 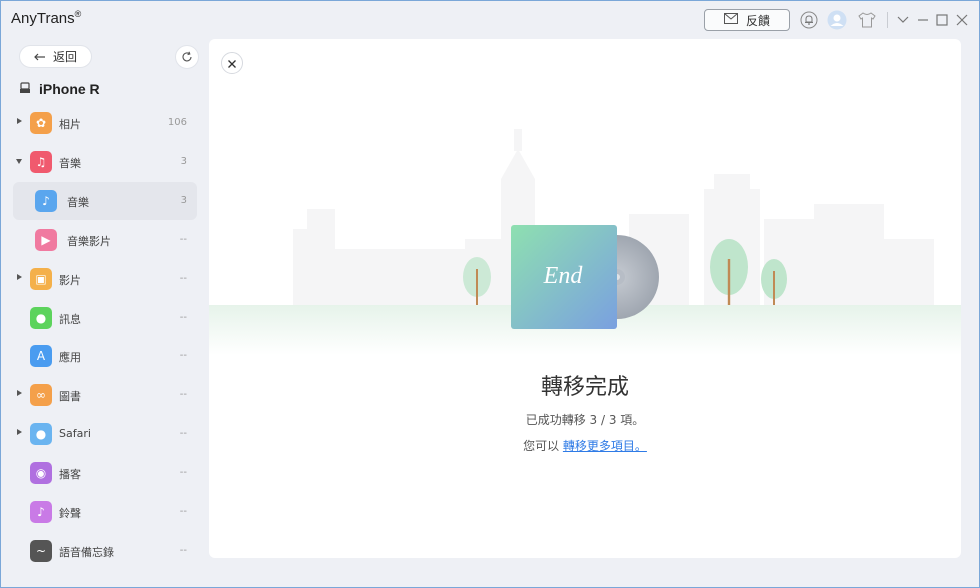 What do you see at coordinates (70, 358) in the screenshot?
I see `sidebar-item-label: 應用` at bounding box center [70, 358].